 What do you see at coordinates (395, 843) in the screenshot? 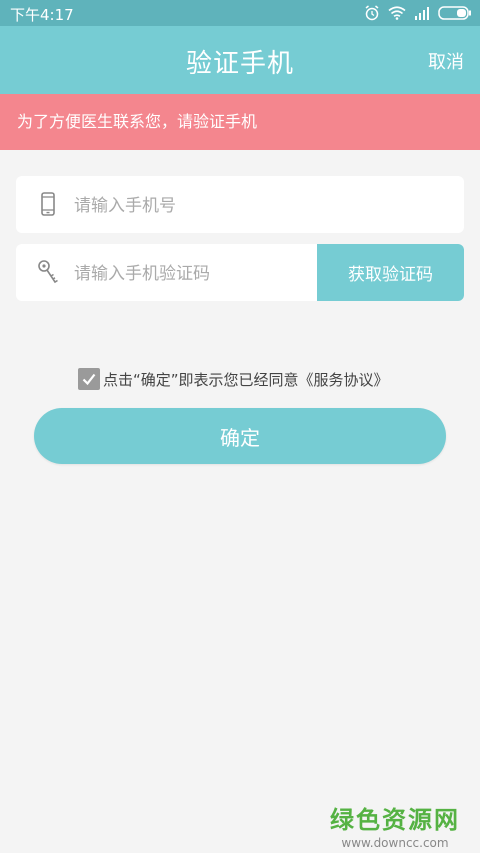
I see `watermark-url: www.downcc.com` at bounding box center [395, 843].